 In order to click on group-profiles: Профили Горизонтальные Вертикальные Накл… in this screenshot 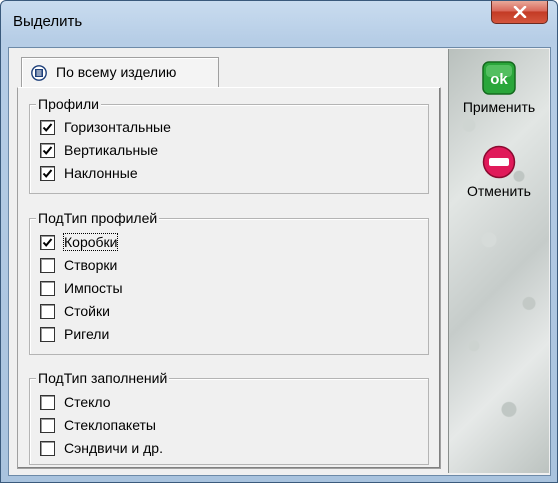, I will do `click(229, 145)`.